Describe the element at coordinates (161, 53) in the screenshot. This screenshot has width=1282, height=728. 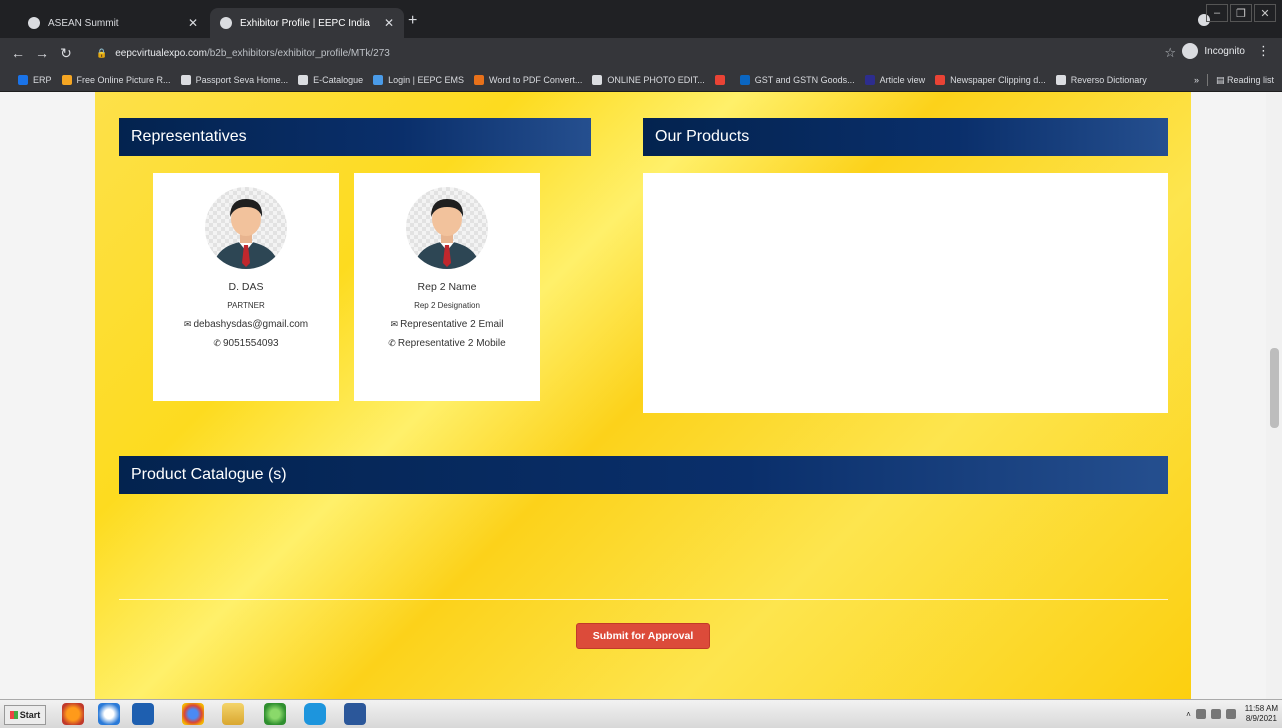
I see `url-domain: eepcvirtualexpo.com` at that location.